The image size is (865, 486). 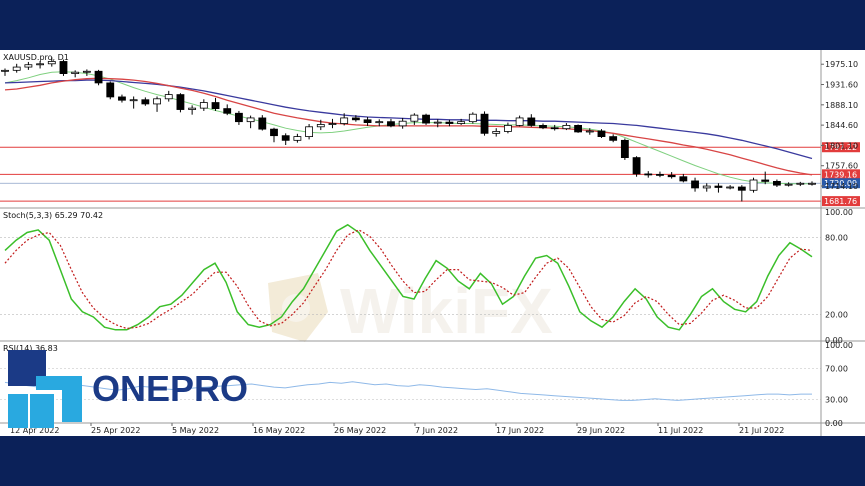 I want to click on price-panel-title: XAUUSD.pro, D1, so click(x=36, y=57).